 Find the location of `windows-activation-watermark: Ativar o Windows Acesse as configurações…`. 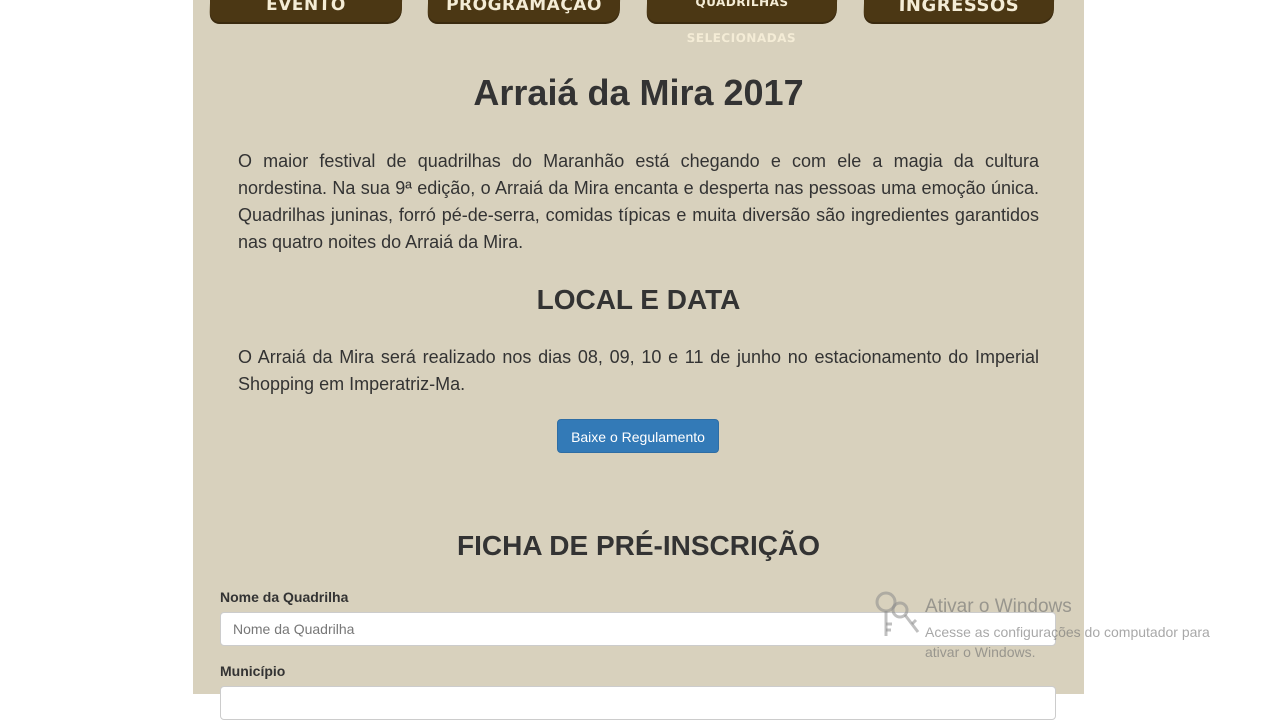

windows-activation-watermark: Ativar o Windows Acesse as configurações… is located at coordinates (1062, 625).